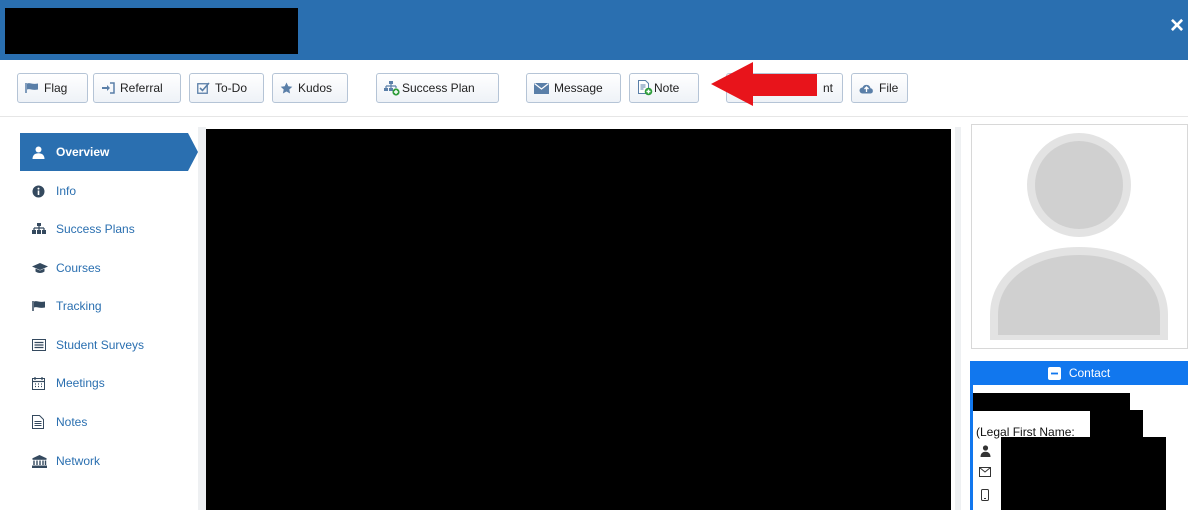 The width and height of the screenshot is (1188, 510). Describe the element at coordinates (1051, 402) in the screenshot. I see `redacted-contact-name` at that location.